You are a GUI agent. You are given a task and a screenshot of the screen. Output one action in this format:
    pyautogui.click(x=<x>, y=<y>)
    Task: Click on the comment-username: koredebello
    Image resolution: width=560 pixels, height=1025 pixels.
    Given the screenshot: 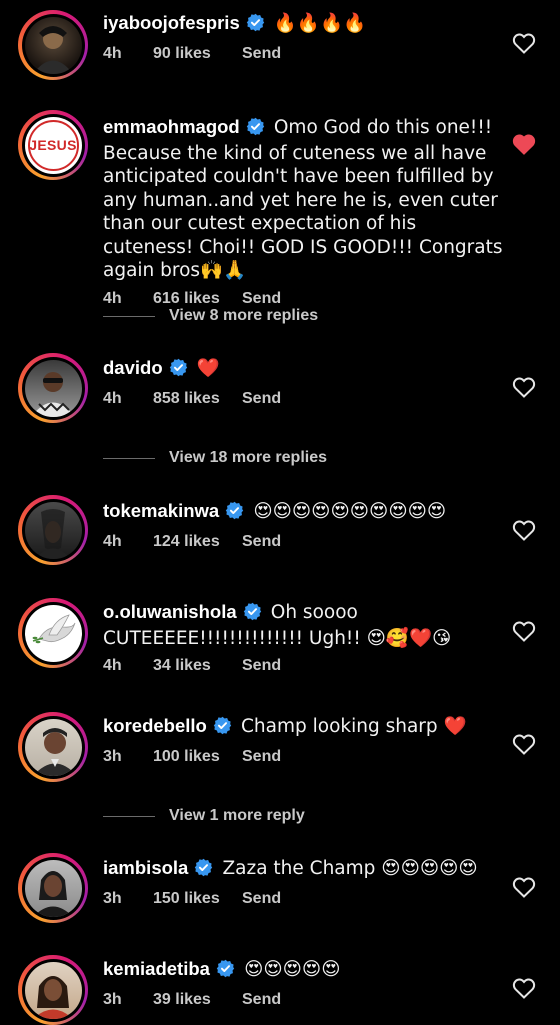 What is the action you would take?
    pyautogui.click(x=155, y=725)
    